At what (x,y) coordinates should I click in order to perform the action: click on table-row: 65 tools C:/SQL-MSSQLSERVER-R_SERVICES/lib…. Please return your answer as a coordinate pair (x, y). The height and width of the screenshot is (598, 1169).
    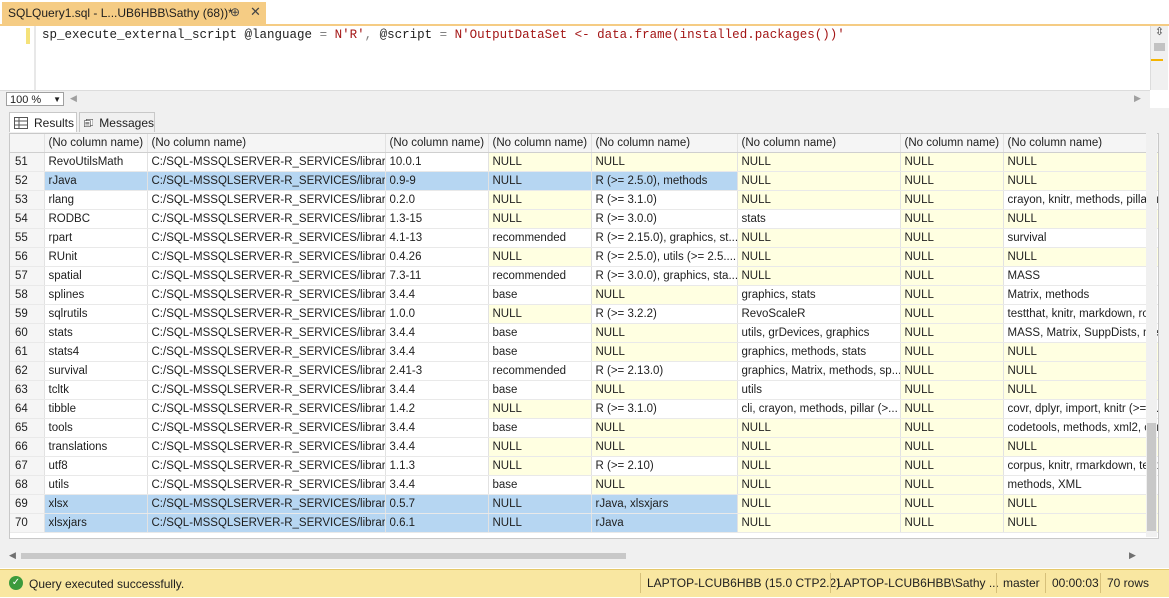
    Looking at the image, I should click on (584, 428).